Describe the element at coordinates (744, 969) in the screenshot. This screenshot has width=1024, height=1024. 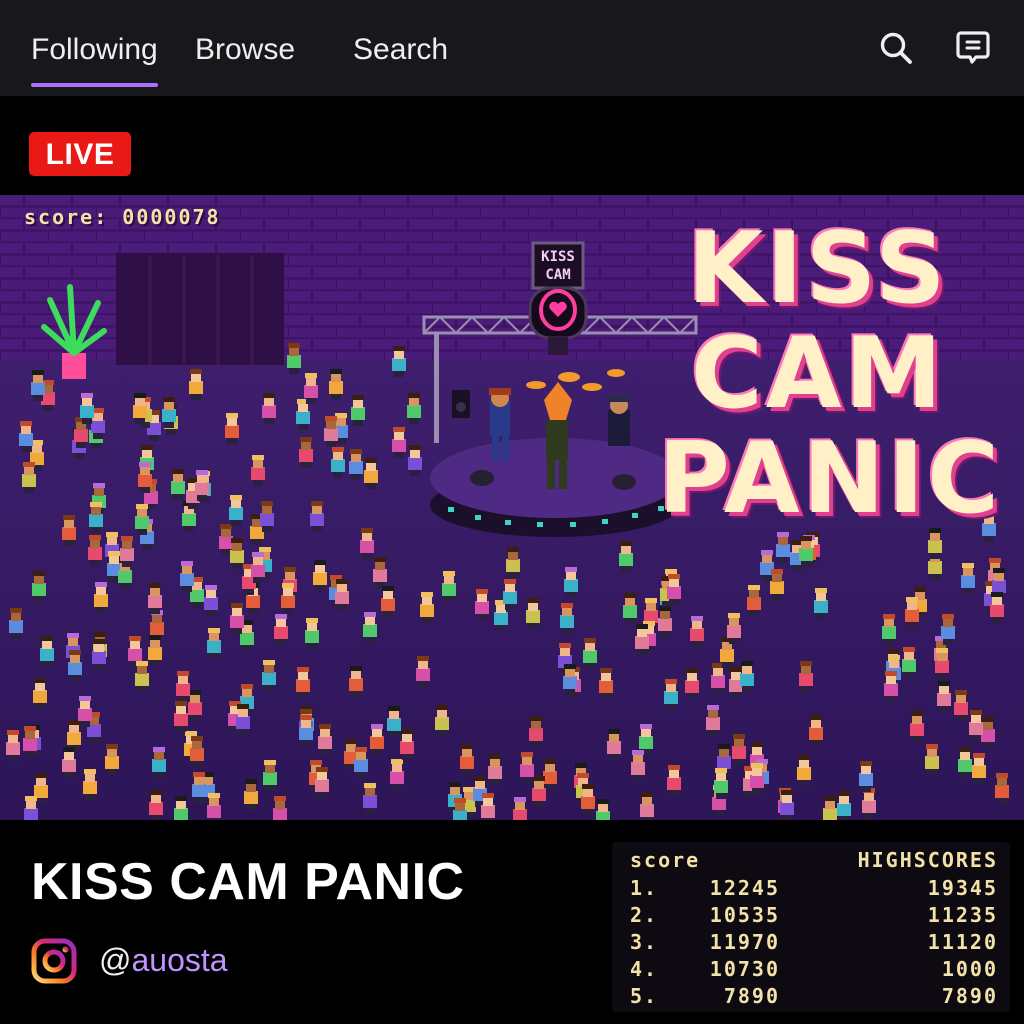
I see `row-score: 10730` at that location.